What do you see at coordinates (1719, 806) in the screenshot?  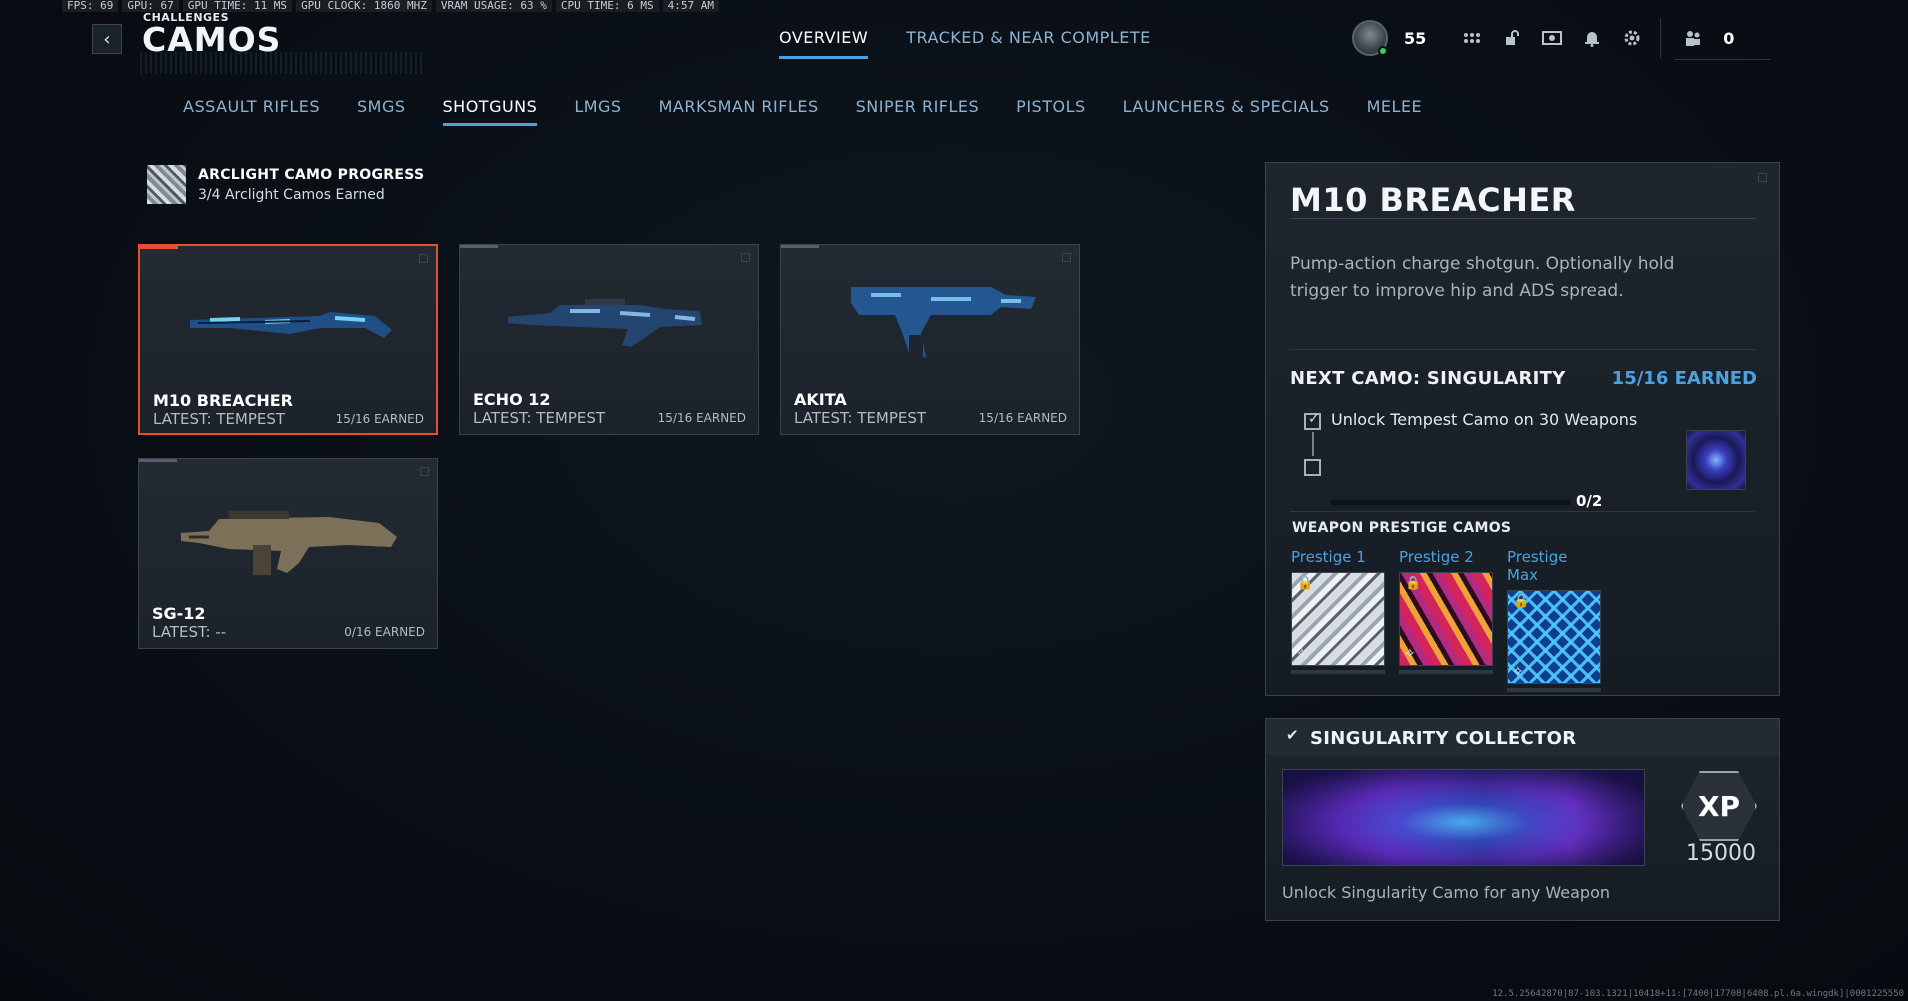 I see `xp-icon: XP` at bounding box center [1719, 806].